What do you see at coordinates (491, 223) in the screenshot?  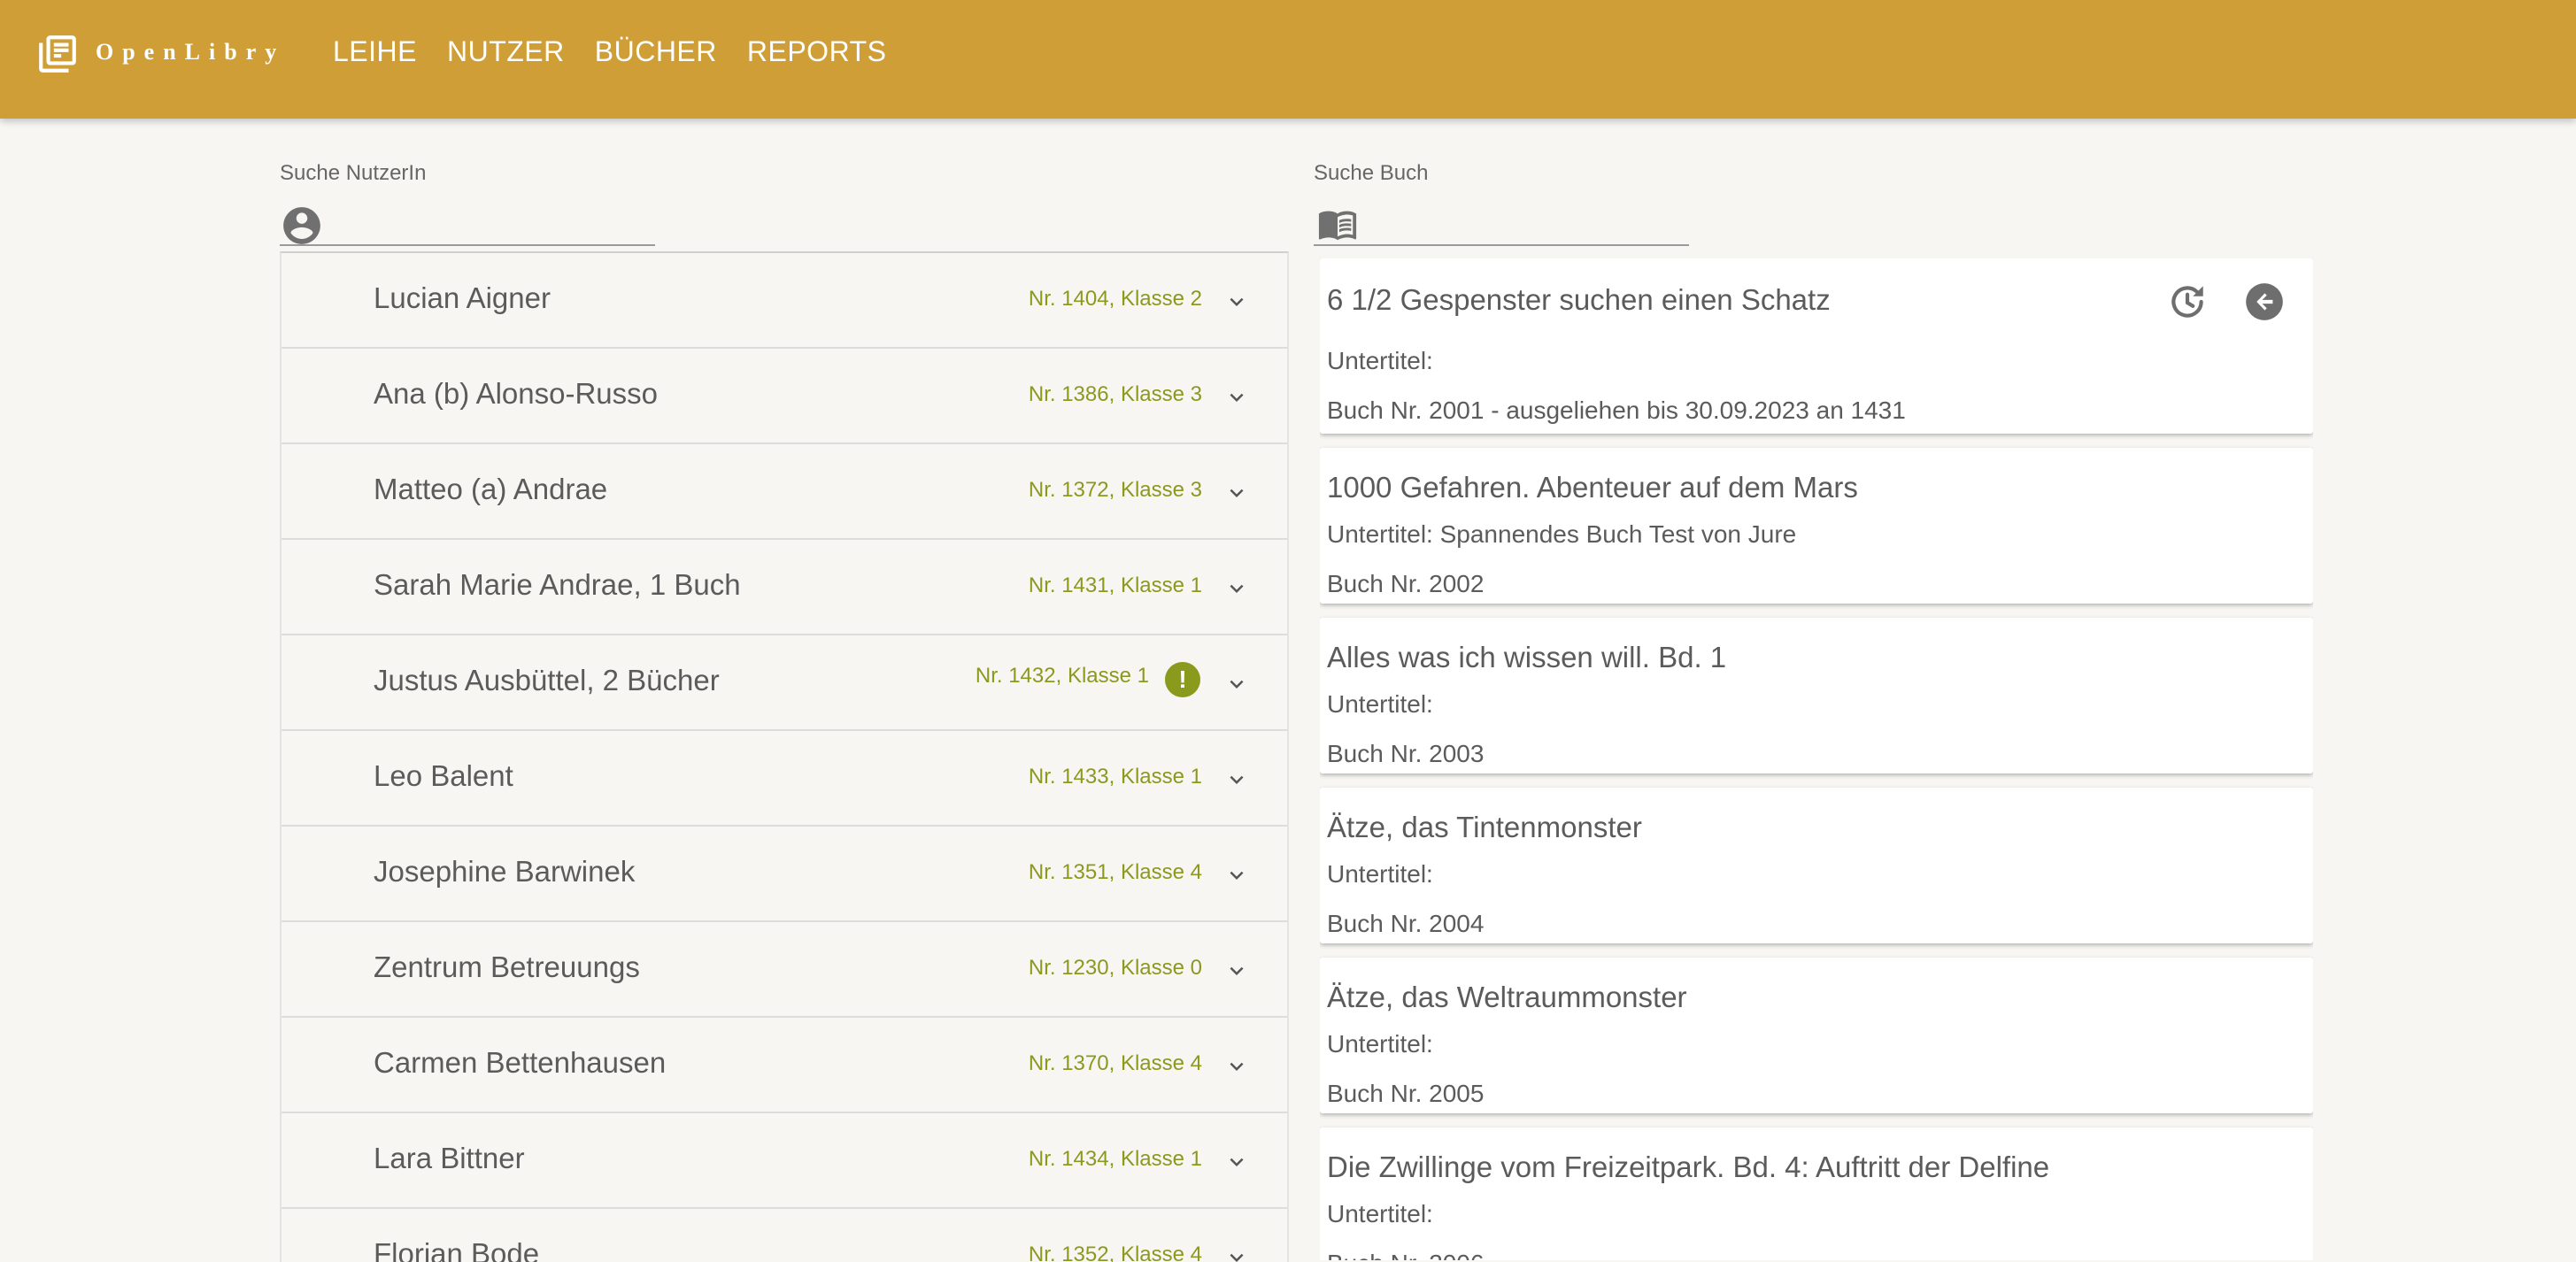 I see `user-search-input` at bounding box center [491, 223].